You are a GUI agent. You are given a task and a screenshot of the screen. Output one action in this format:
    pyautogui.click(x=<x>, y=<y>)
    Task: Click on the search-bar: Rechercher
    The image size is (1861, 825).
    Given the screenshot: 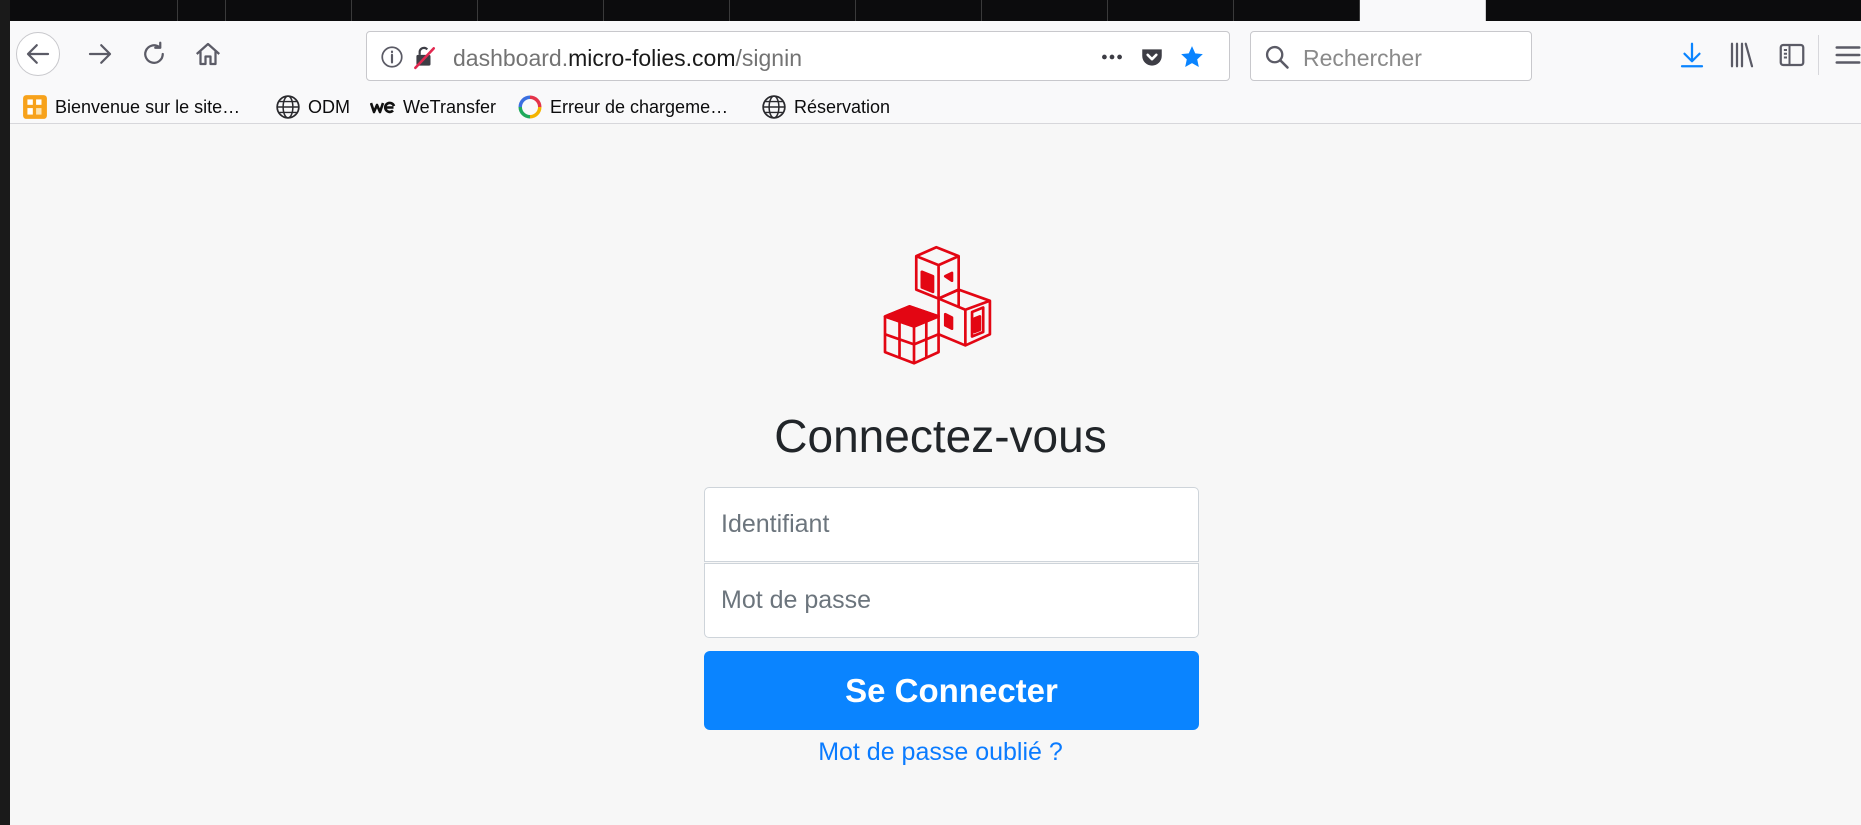 What is the action you would take?
    pyautogui.click(x=1391, y=56)
    